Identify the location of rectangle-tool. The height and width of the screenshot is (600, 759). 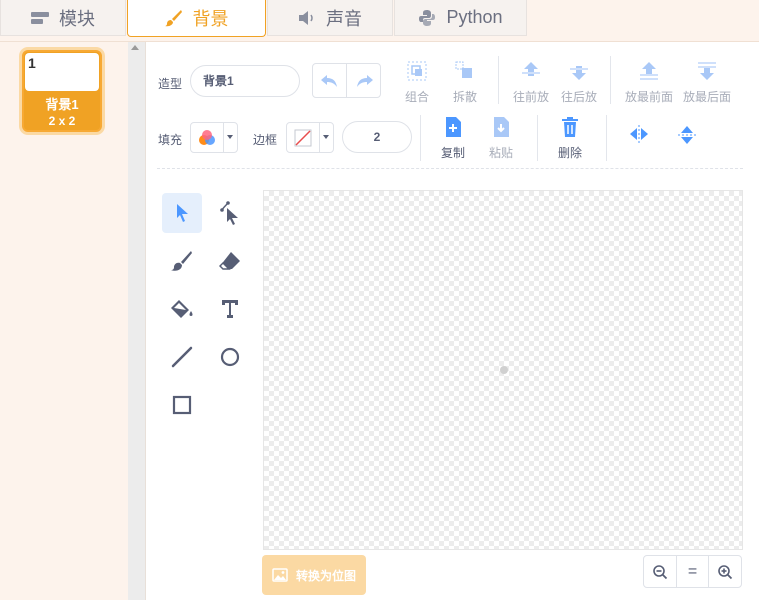
(182, 405).